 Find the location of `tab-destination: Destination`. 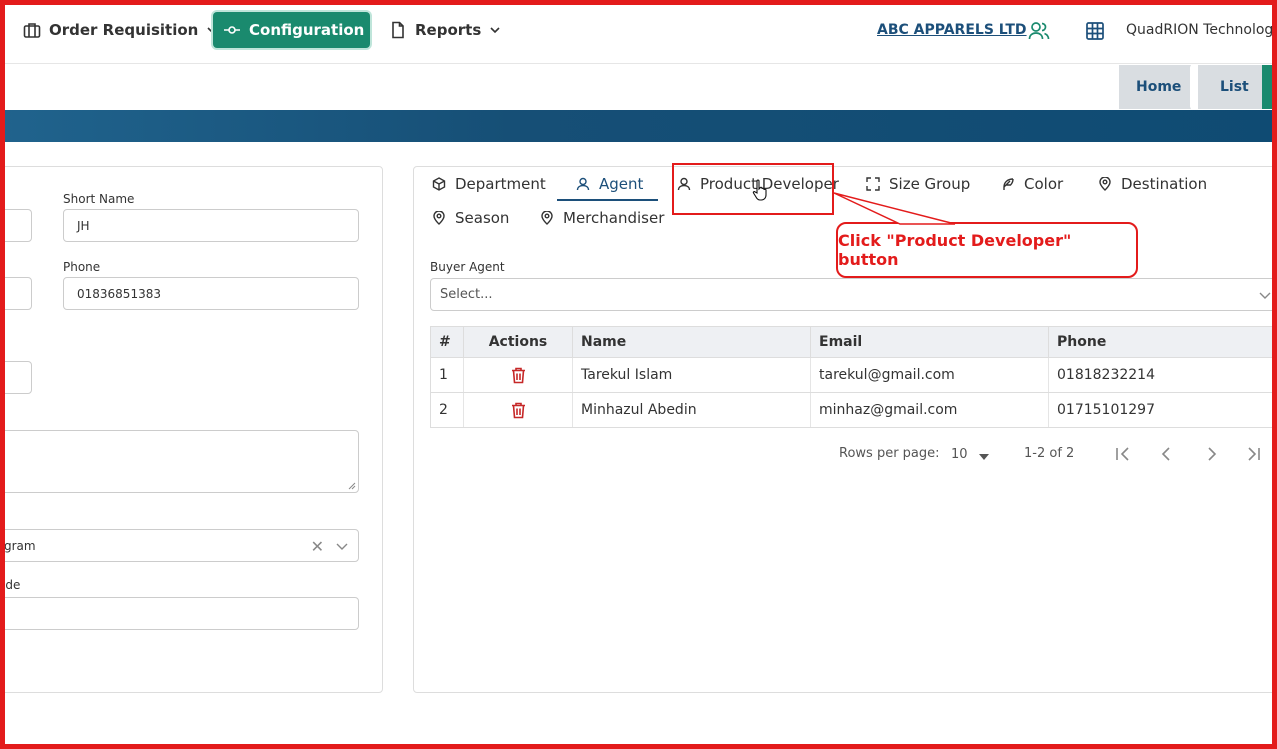

tab-destination: Destination is located at coordinates (1152, 184).